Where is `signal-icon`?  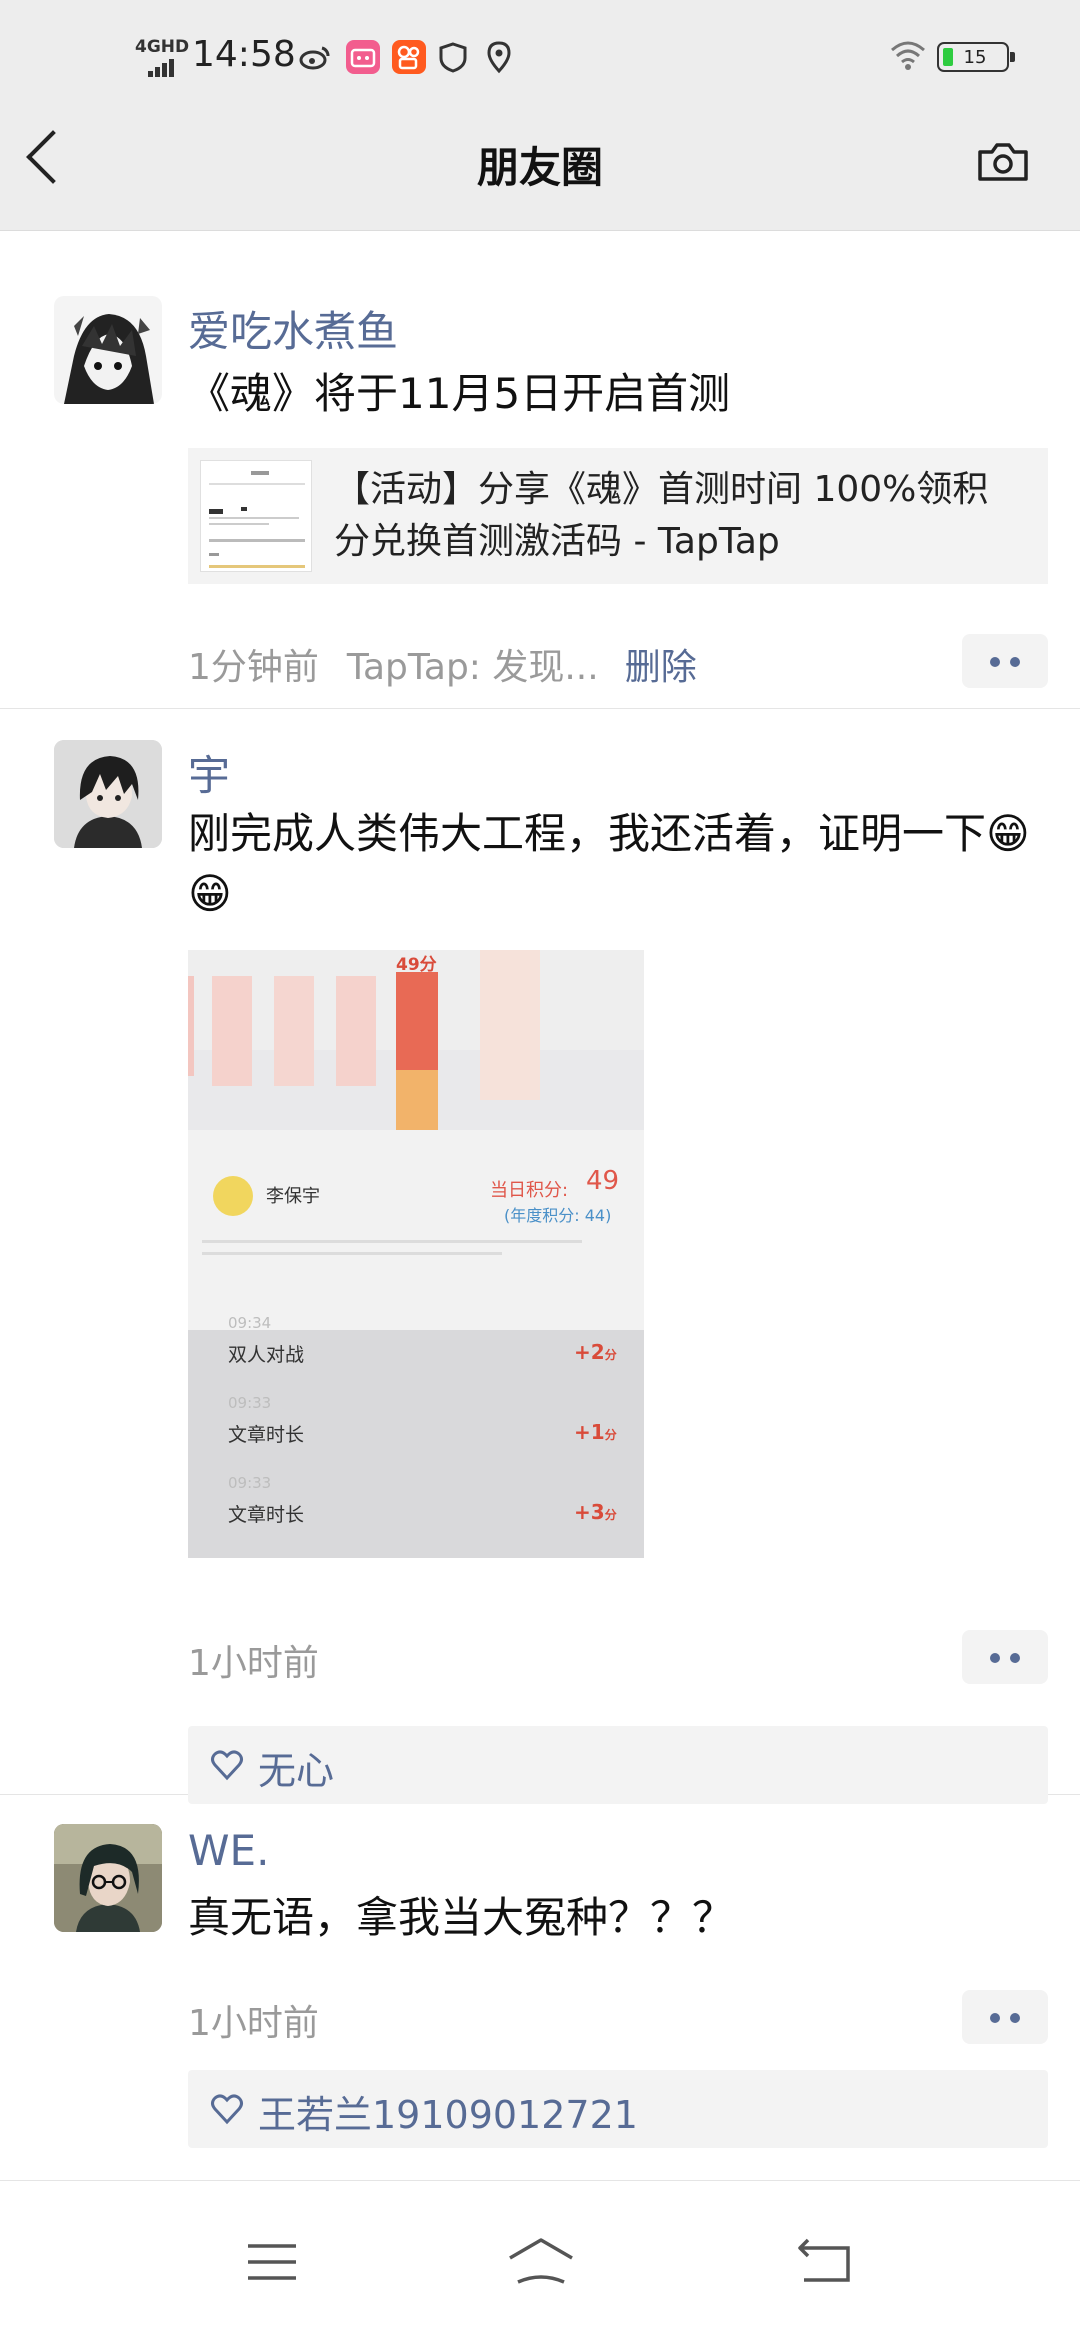
signal-icon is located at coordinates (162, 67).